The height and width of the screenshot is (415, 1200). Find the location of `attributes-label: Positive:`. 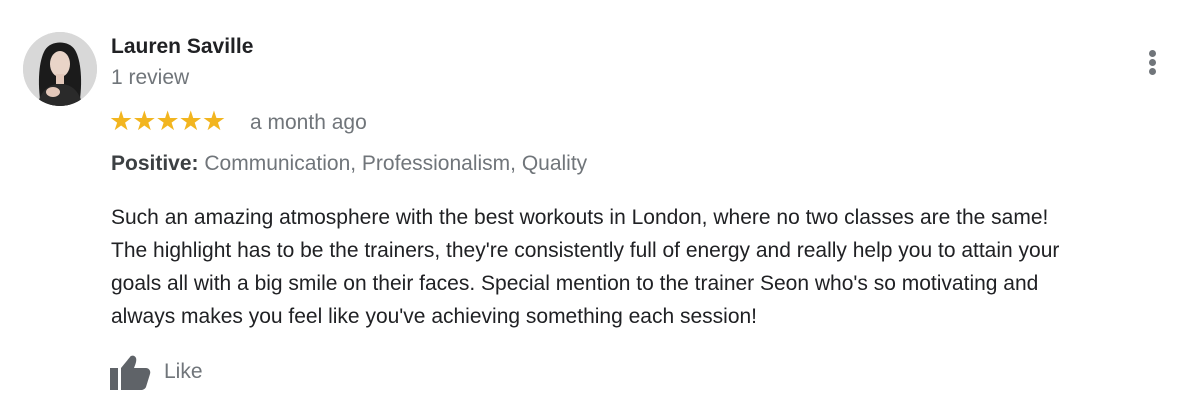

attributes-label: Positive: is located at coordinates (155, 163).